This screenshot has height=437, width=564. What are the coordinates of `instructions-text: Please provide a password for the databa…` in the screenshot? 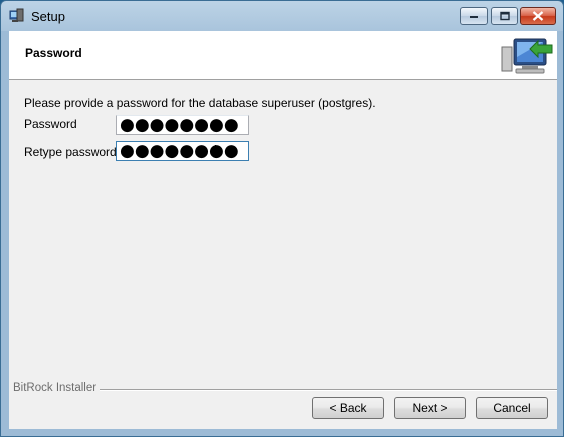 It's located at (200, 103).